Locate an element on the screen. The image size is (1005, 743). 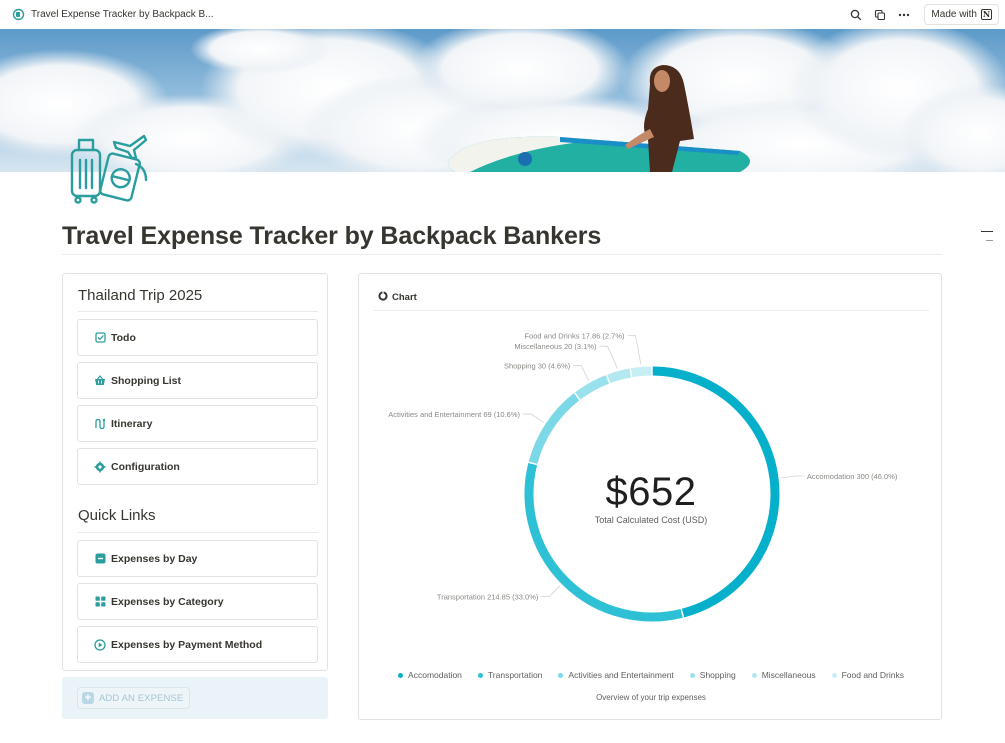
donut-slice-food-and-drinks is located at coordinates (641, 372).